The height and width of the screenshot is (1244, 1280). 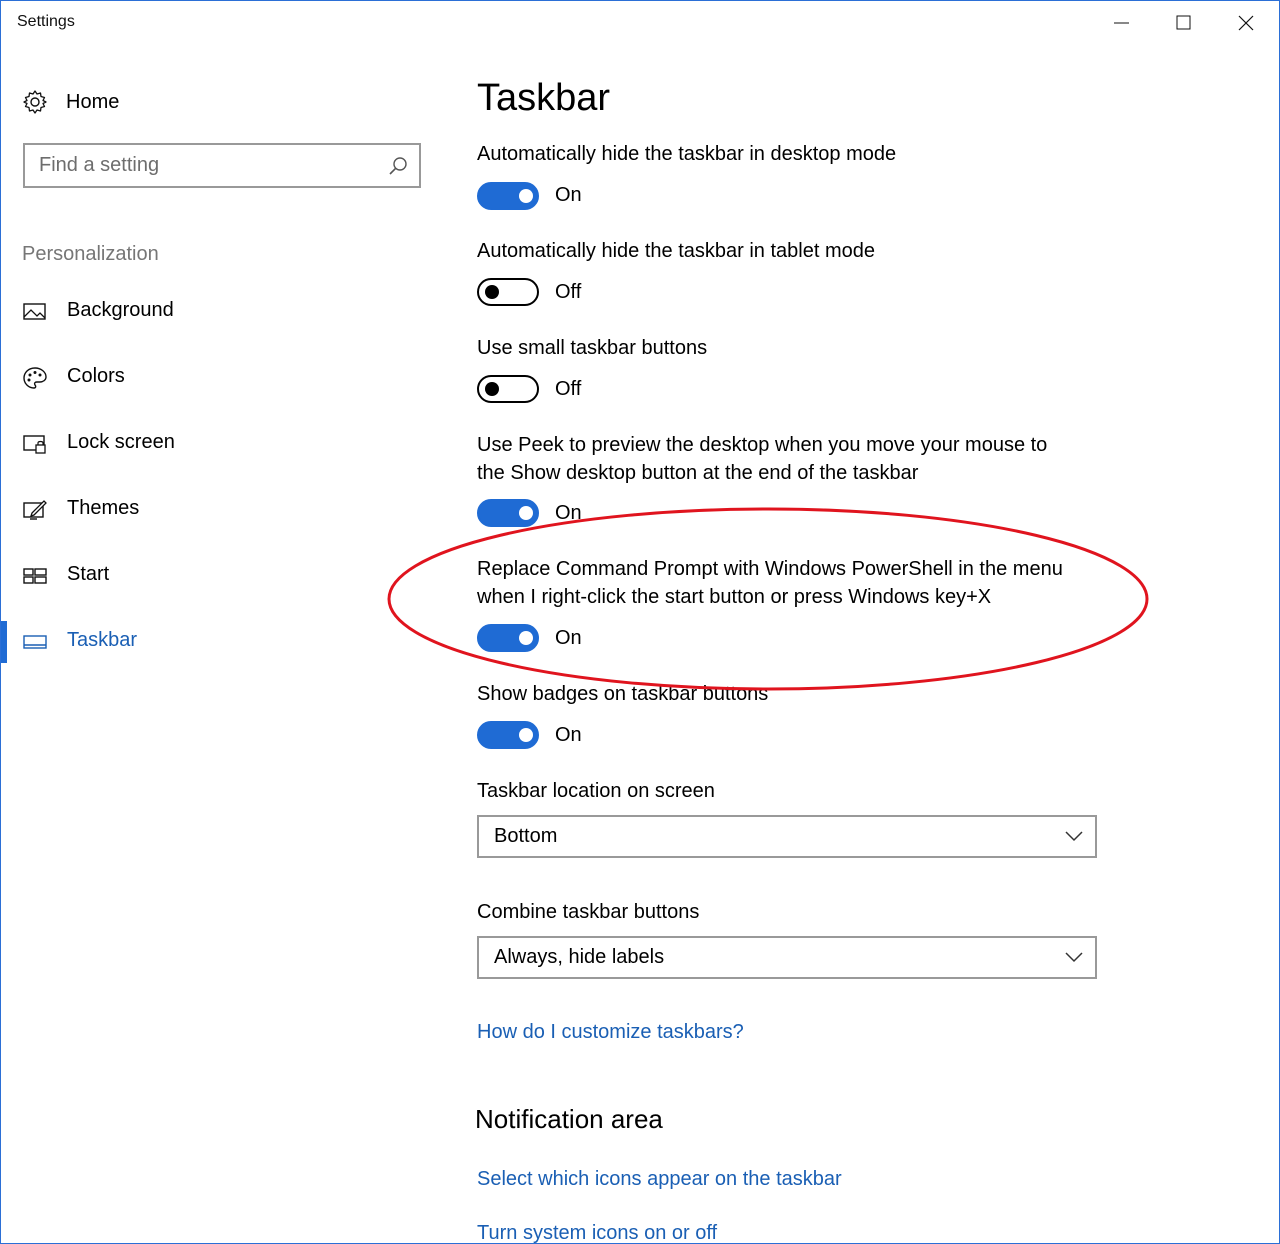 I want to click on themes-icon, so click(x=35, y=510).